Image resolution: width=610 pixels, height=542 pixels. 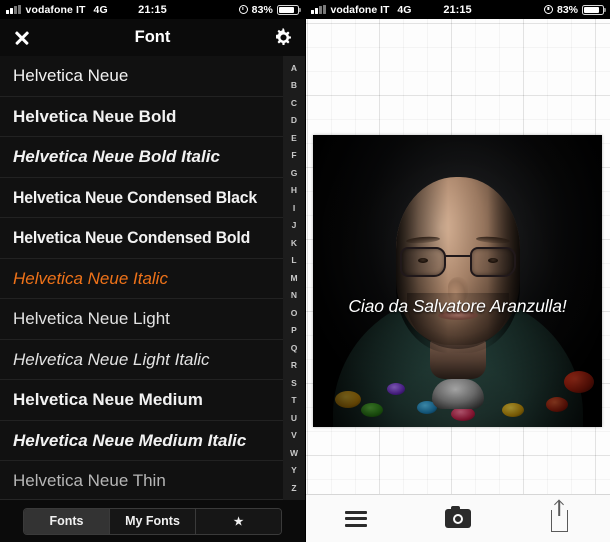 I want to click on signal-bars-icon, so click(x=318, y=9).